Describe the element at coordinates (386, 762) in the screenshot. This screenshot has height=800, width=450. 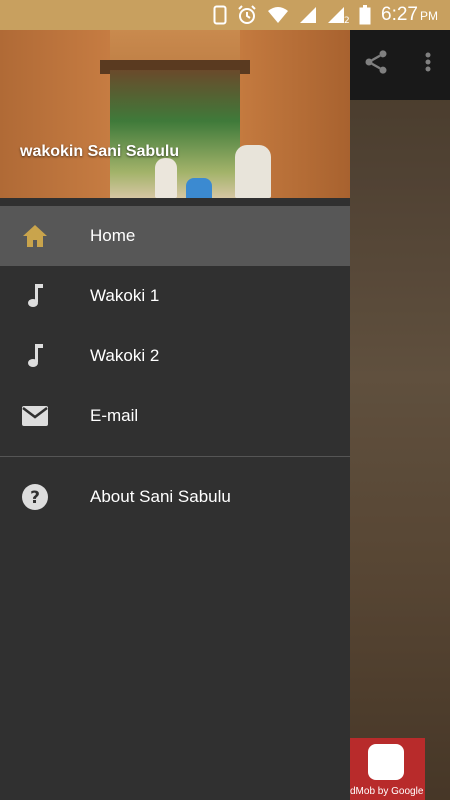
I see `admob-logo-icon` at that location.